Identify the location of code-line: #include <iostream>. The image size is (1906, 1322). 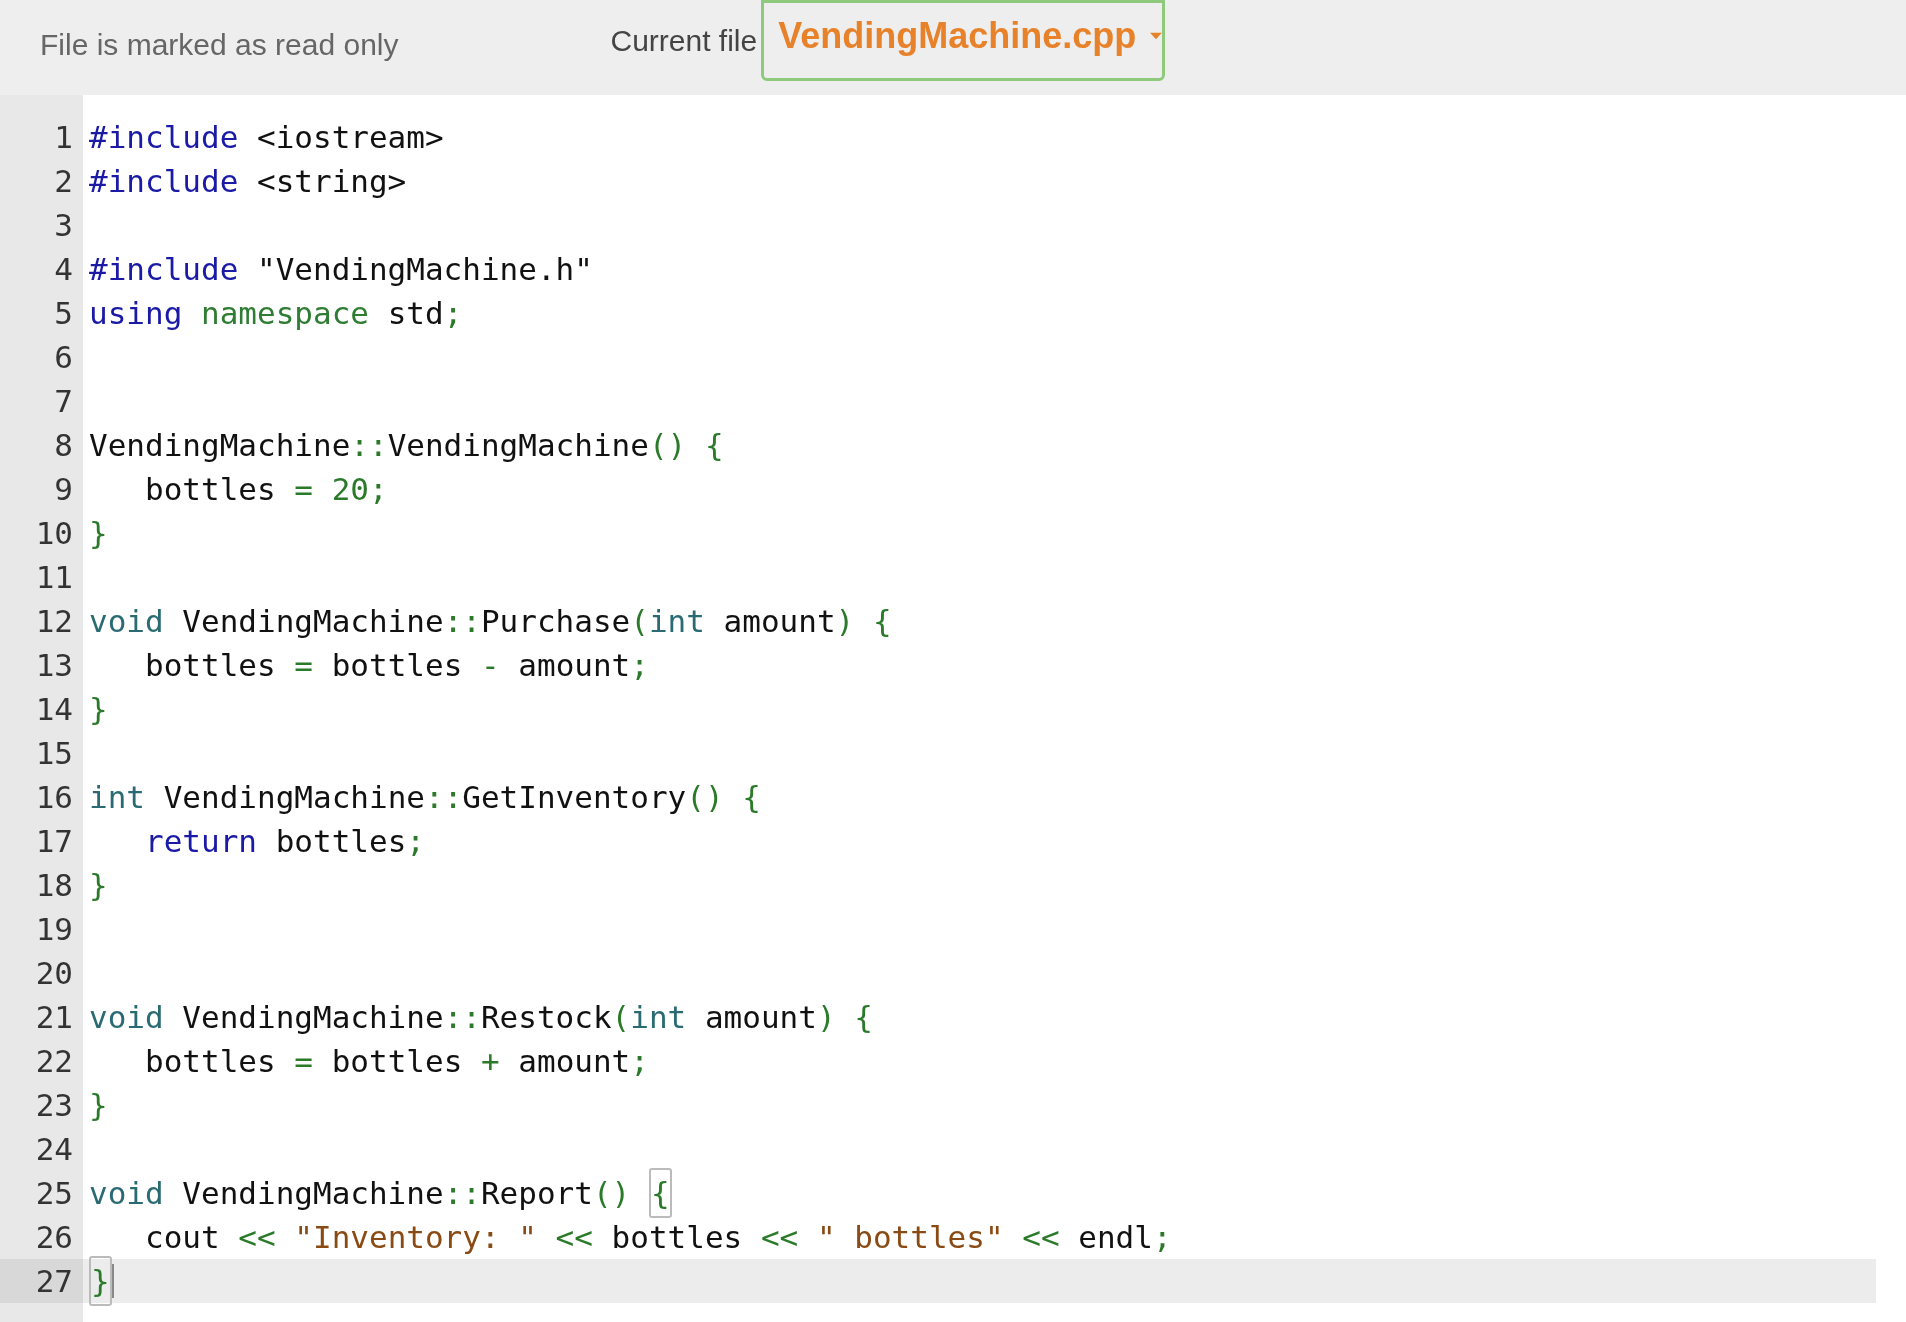
(266, 137).